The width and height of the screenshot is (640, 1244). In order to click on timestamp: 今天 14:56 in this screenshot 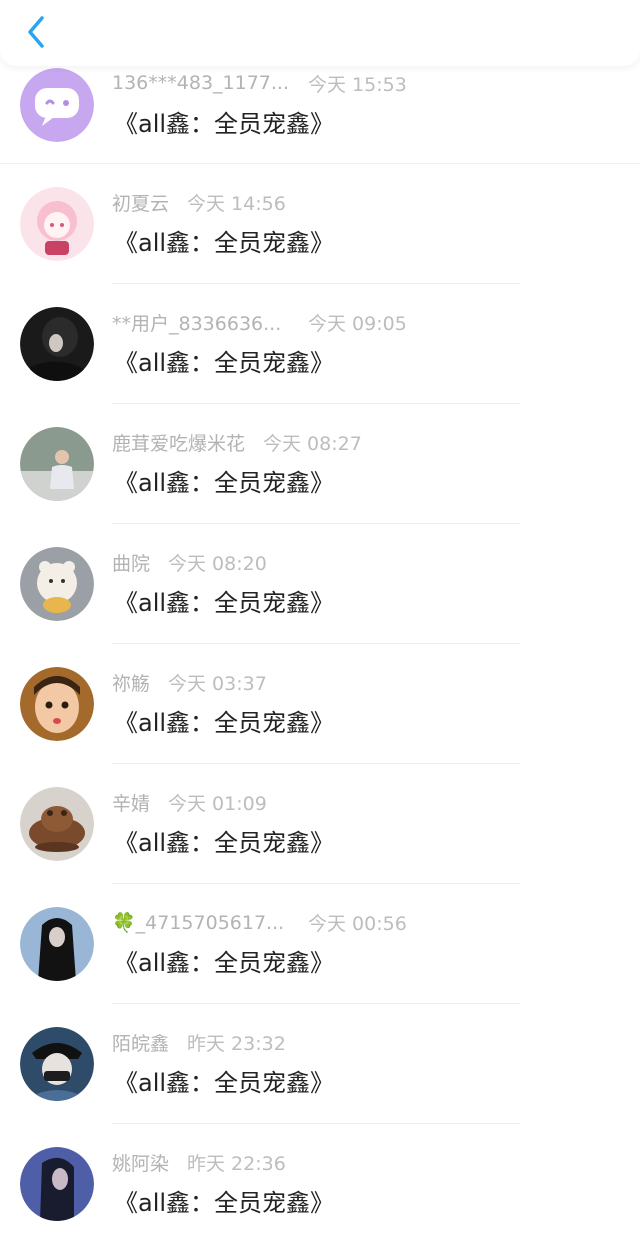, I will do `click(236, 203)`.